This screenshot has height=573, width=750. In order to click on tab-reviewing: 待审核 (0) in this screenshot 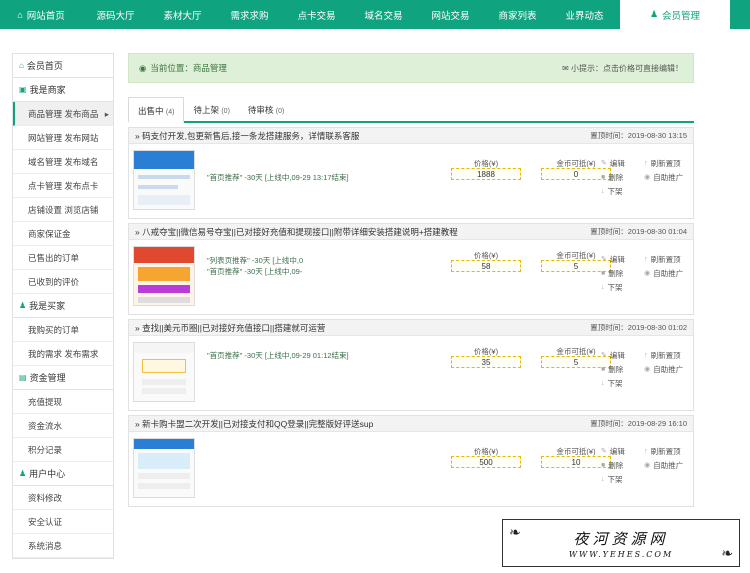, I will do `click(266, 110)`.